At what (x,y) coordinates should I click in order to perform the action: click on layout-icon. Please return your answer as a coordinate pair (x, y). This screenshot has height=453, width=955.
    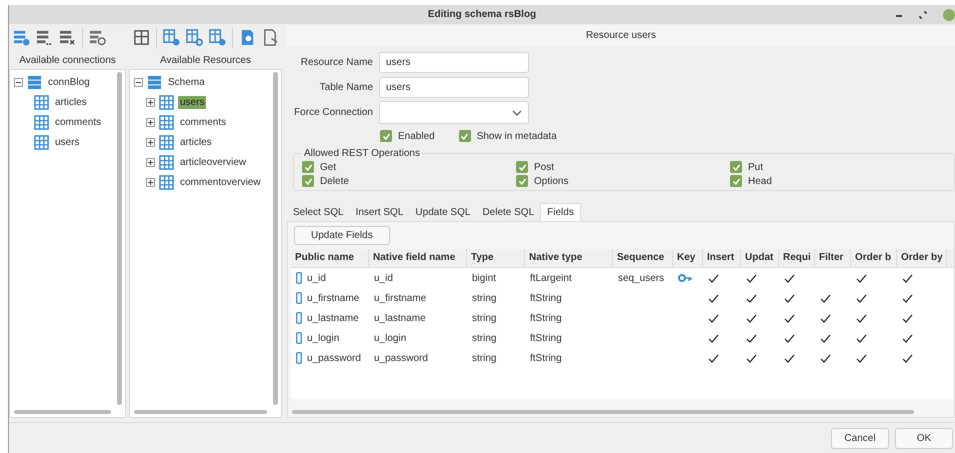
    Looking at the image, I should click on (141, 37).